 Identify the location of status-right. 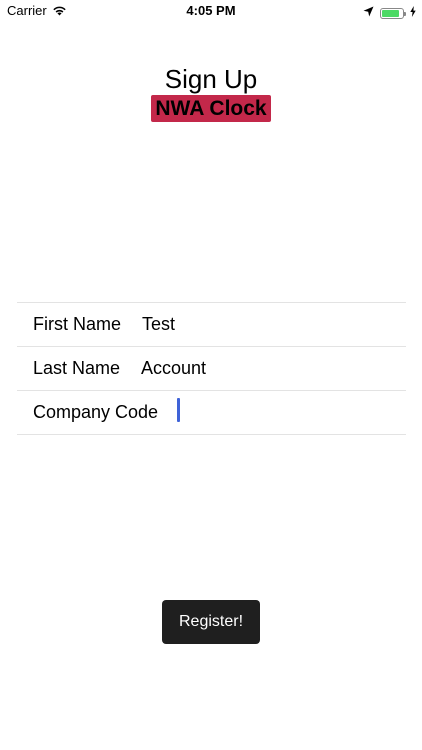
(389, 13).